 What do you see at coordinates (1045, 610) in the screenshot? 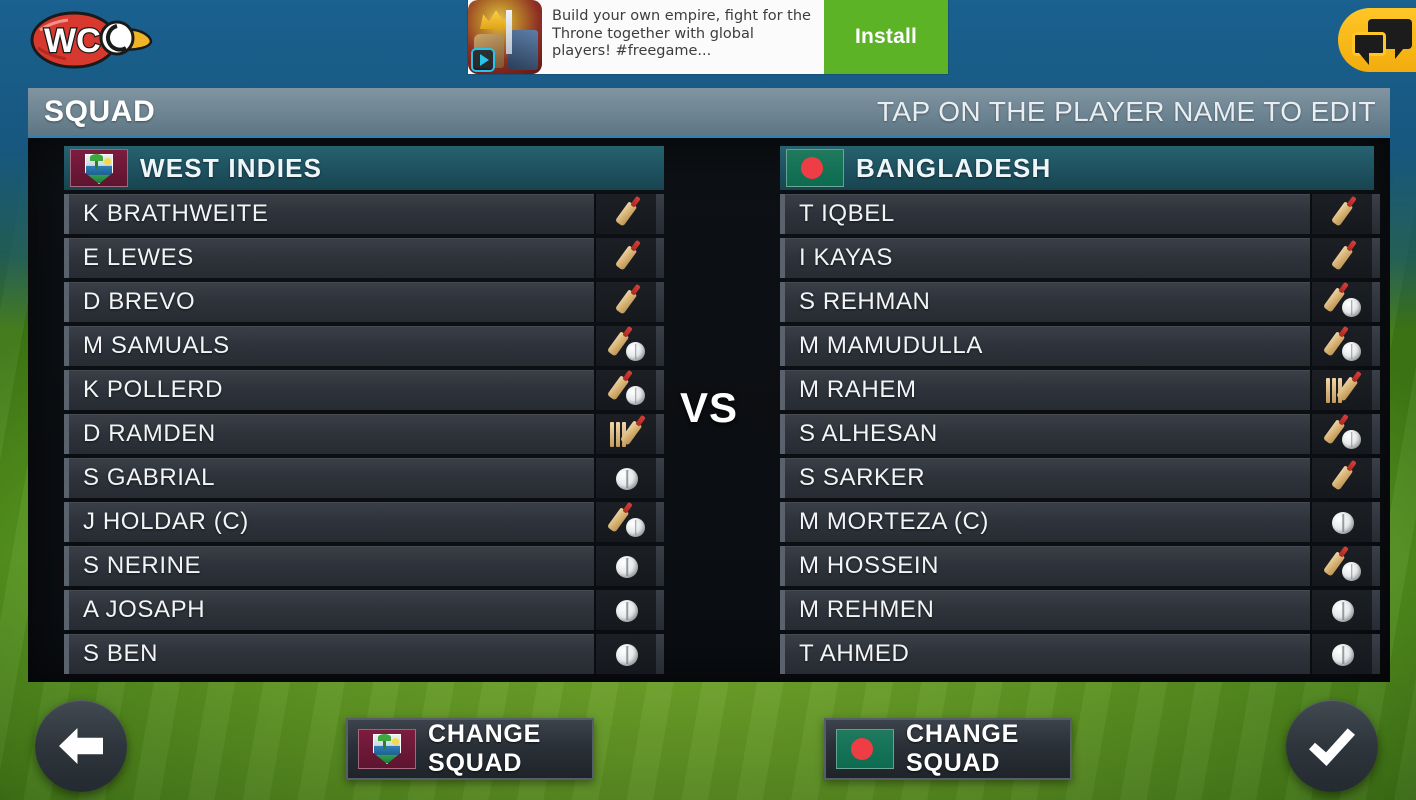
I see `player-name: M REHMEN` at bounding box center [1045, 610].